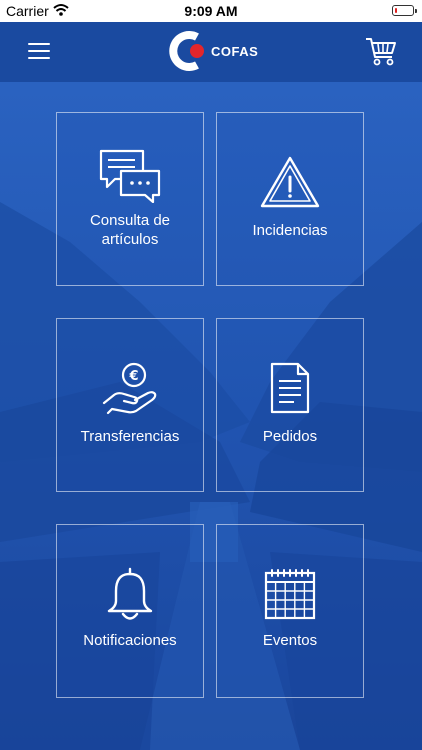 The image size is (422, 750). I want to click on cofas-logo-icon, so click(186, 51).